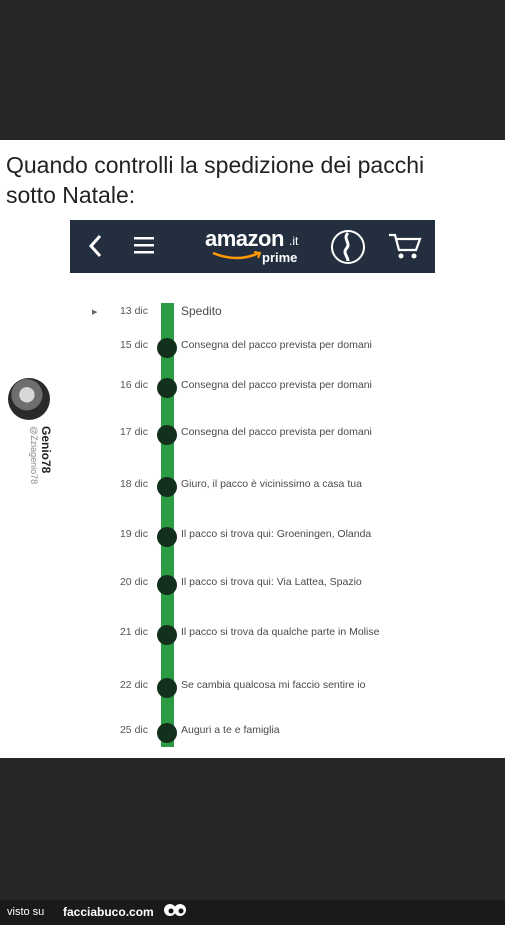 This screenshot has width=505, height=925. I want to click on back-icon, so click(96, 246).